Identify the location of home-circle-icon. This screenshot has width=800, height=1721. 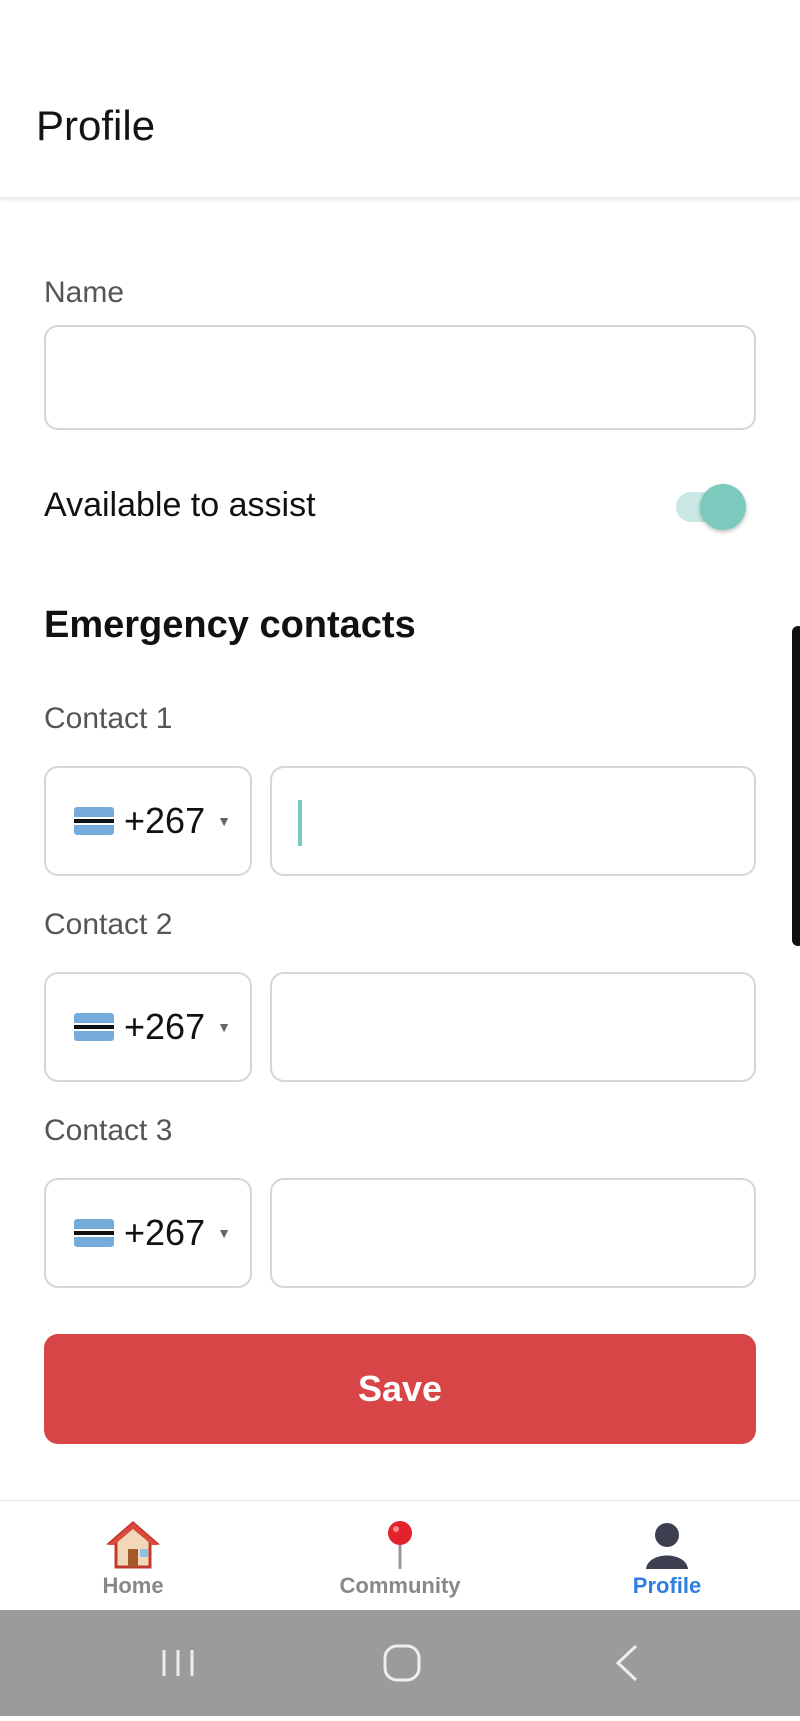
(402, 1663).